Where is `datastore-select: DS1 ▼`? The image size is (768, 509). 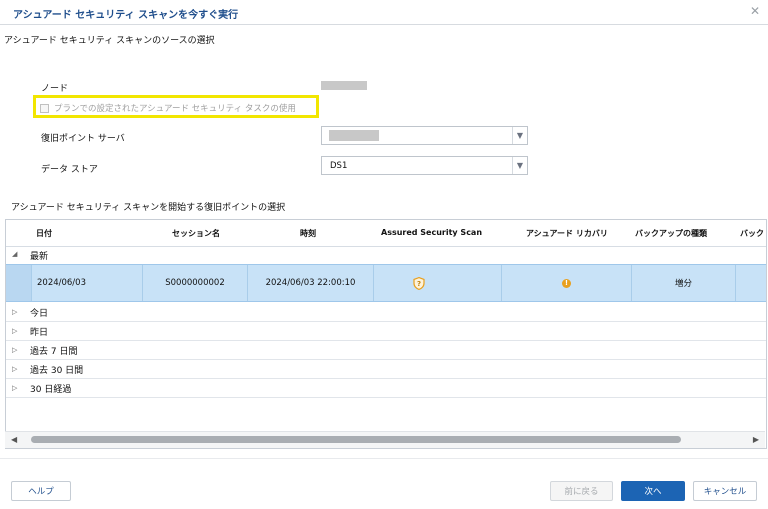 datastore-select: DS1 ▼ is located at coordinates (424, 165).